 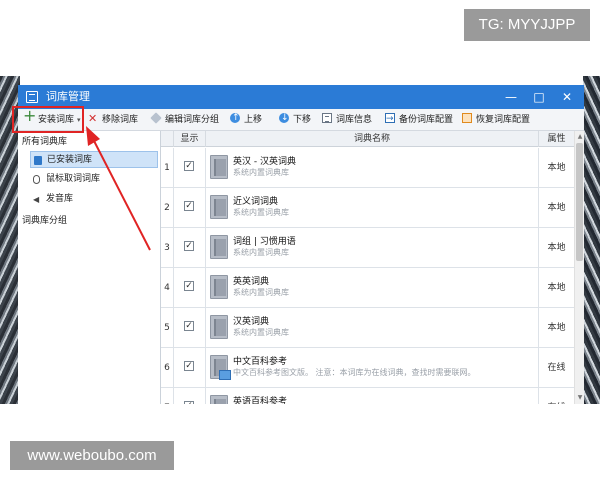 I want to click on arrow-up-icon, so click(x=235, y=118).